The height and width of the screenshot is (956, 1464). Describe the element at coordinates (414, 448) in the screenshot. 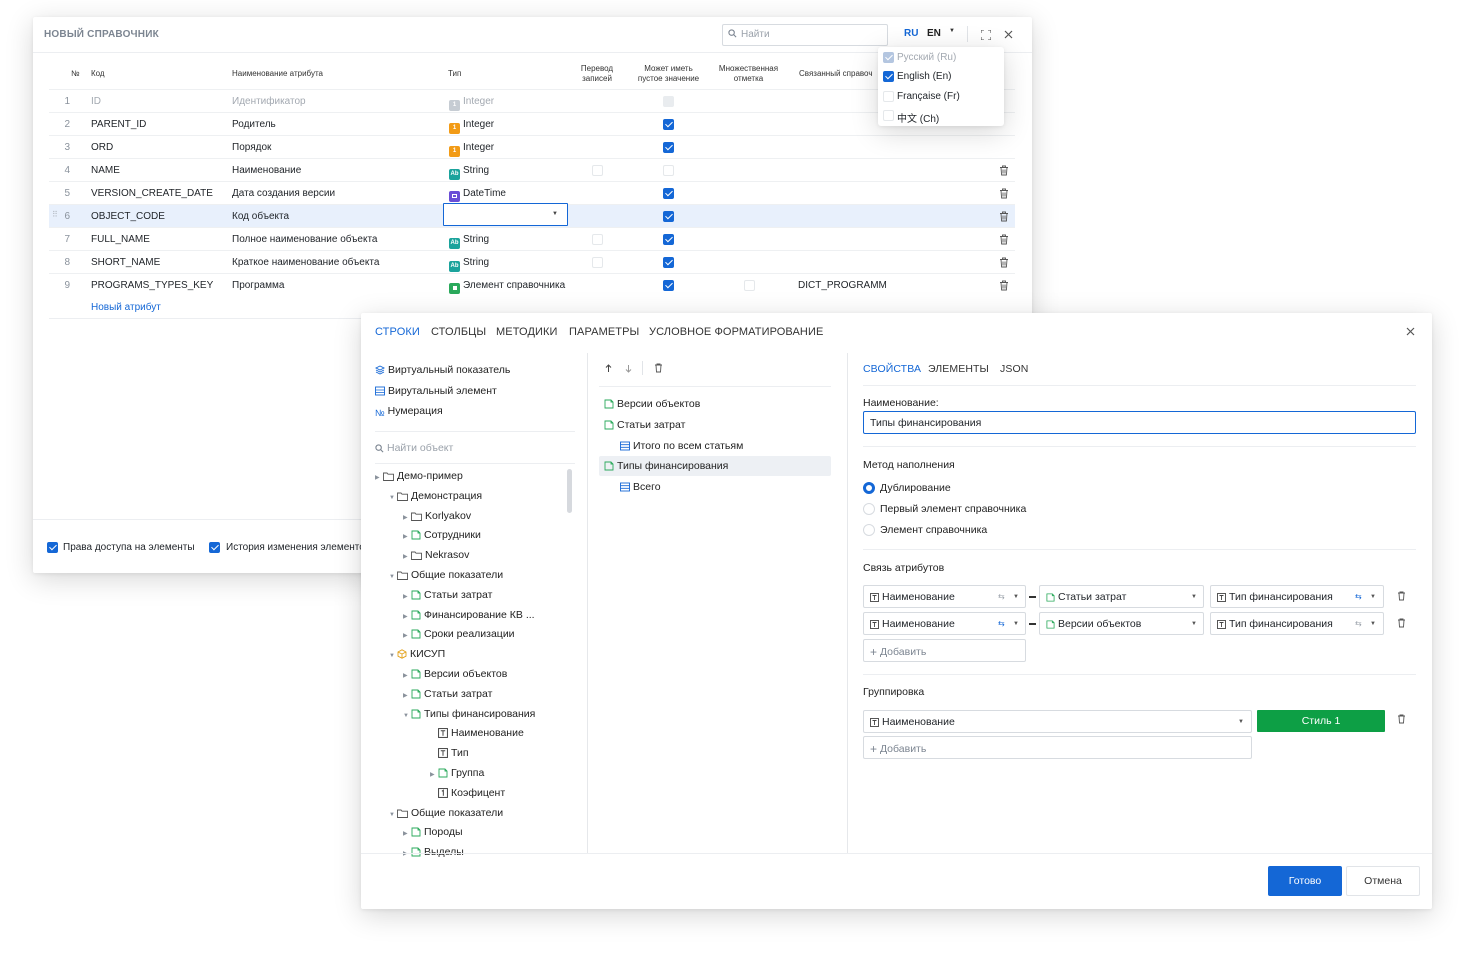

I see `object-search-input: Найти объект` at that location.